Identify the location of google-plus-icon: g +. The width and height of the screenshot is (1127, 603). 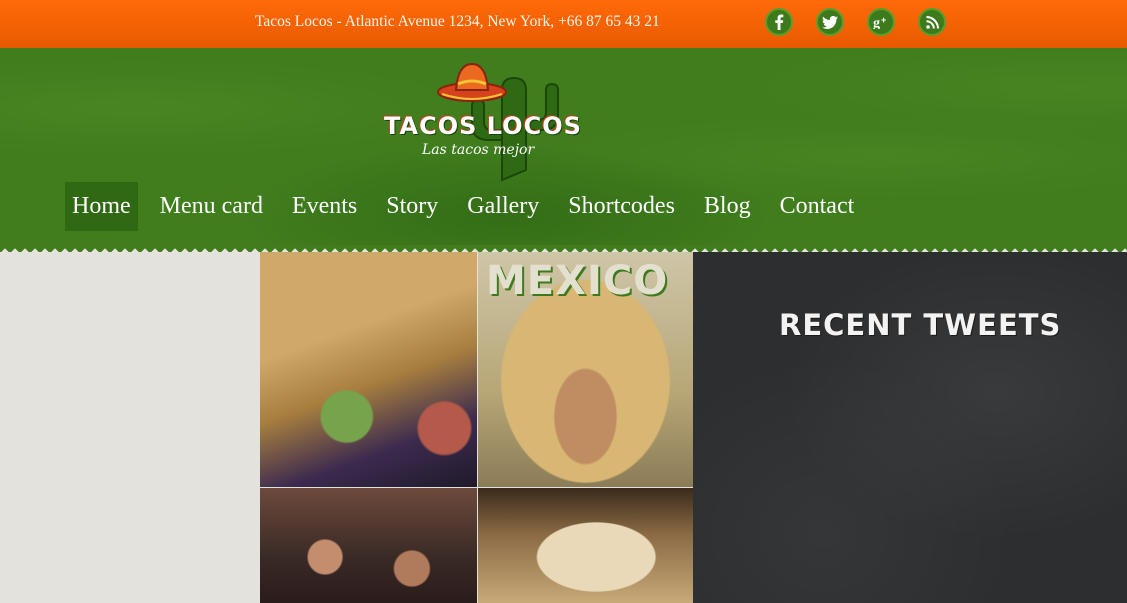
(881, 22).